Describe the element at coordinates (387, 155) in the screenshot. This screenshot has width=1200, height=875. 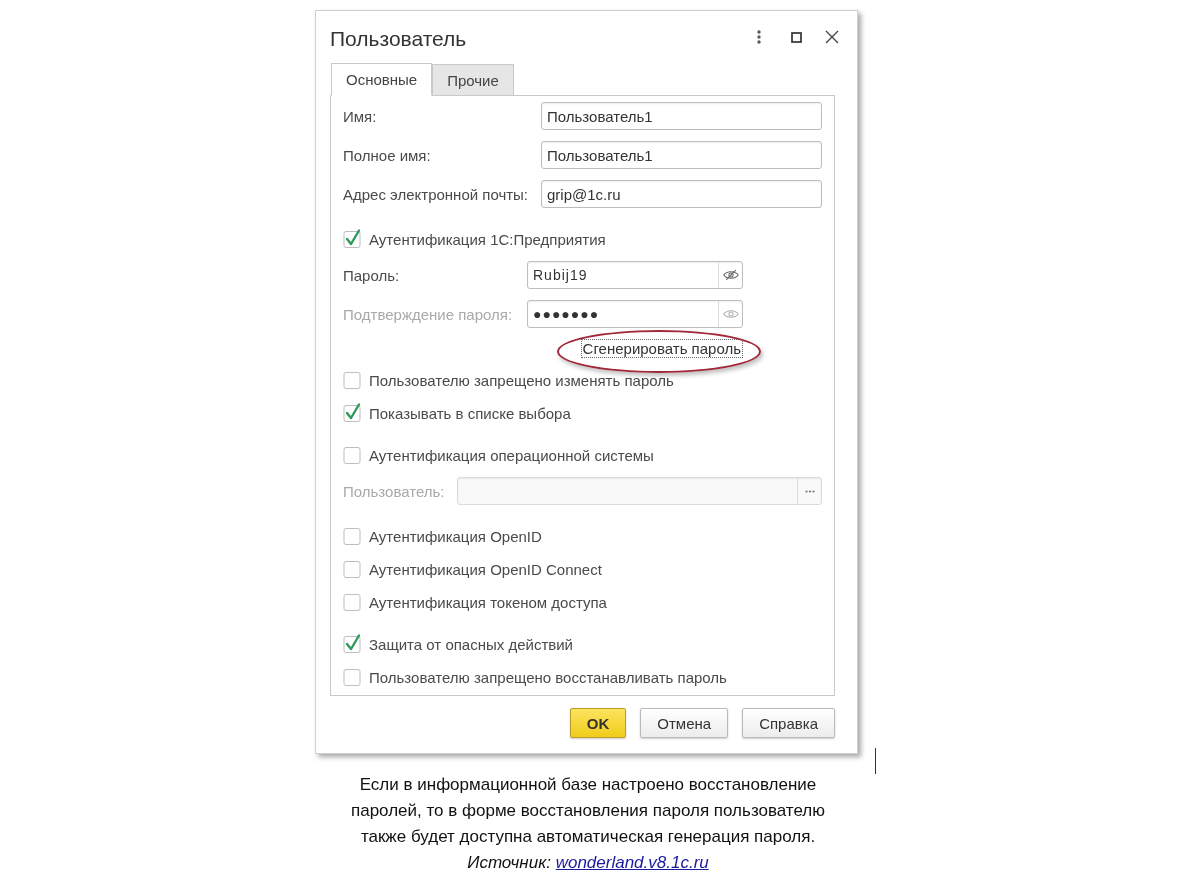
I see `field-label: Полное имя:` at that location.